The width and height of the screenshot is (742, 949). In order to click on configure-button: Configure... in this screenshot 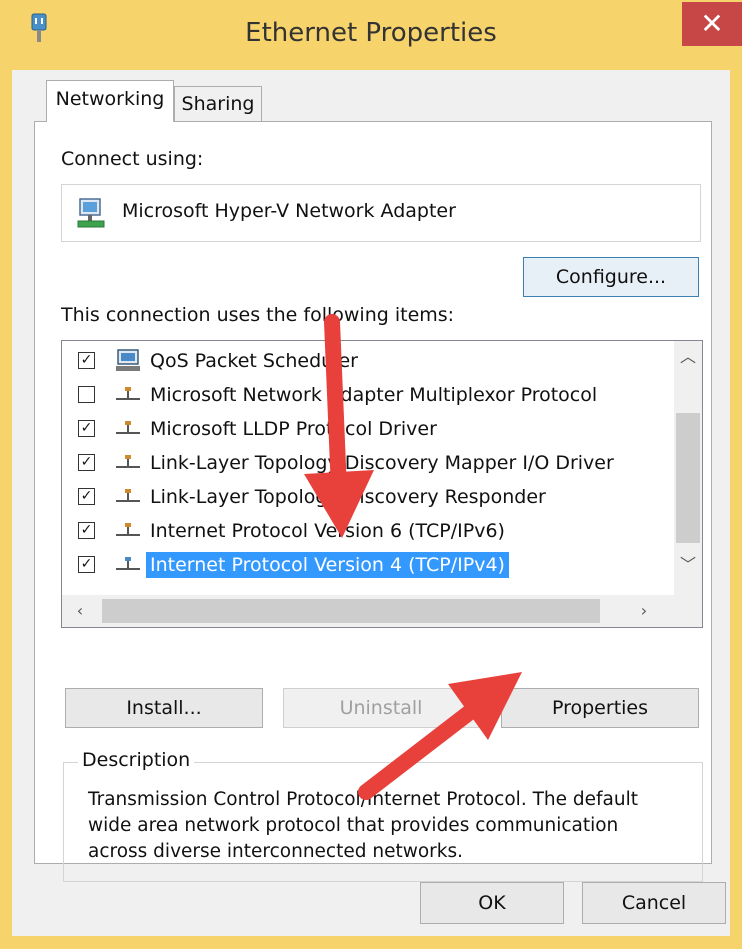, I will do `click(611, 277)`.